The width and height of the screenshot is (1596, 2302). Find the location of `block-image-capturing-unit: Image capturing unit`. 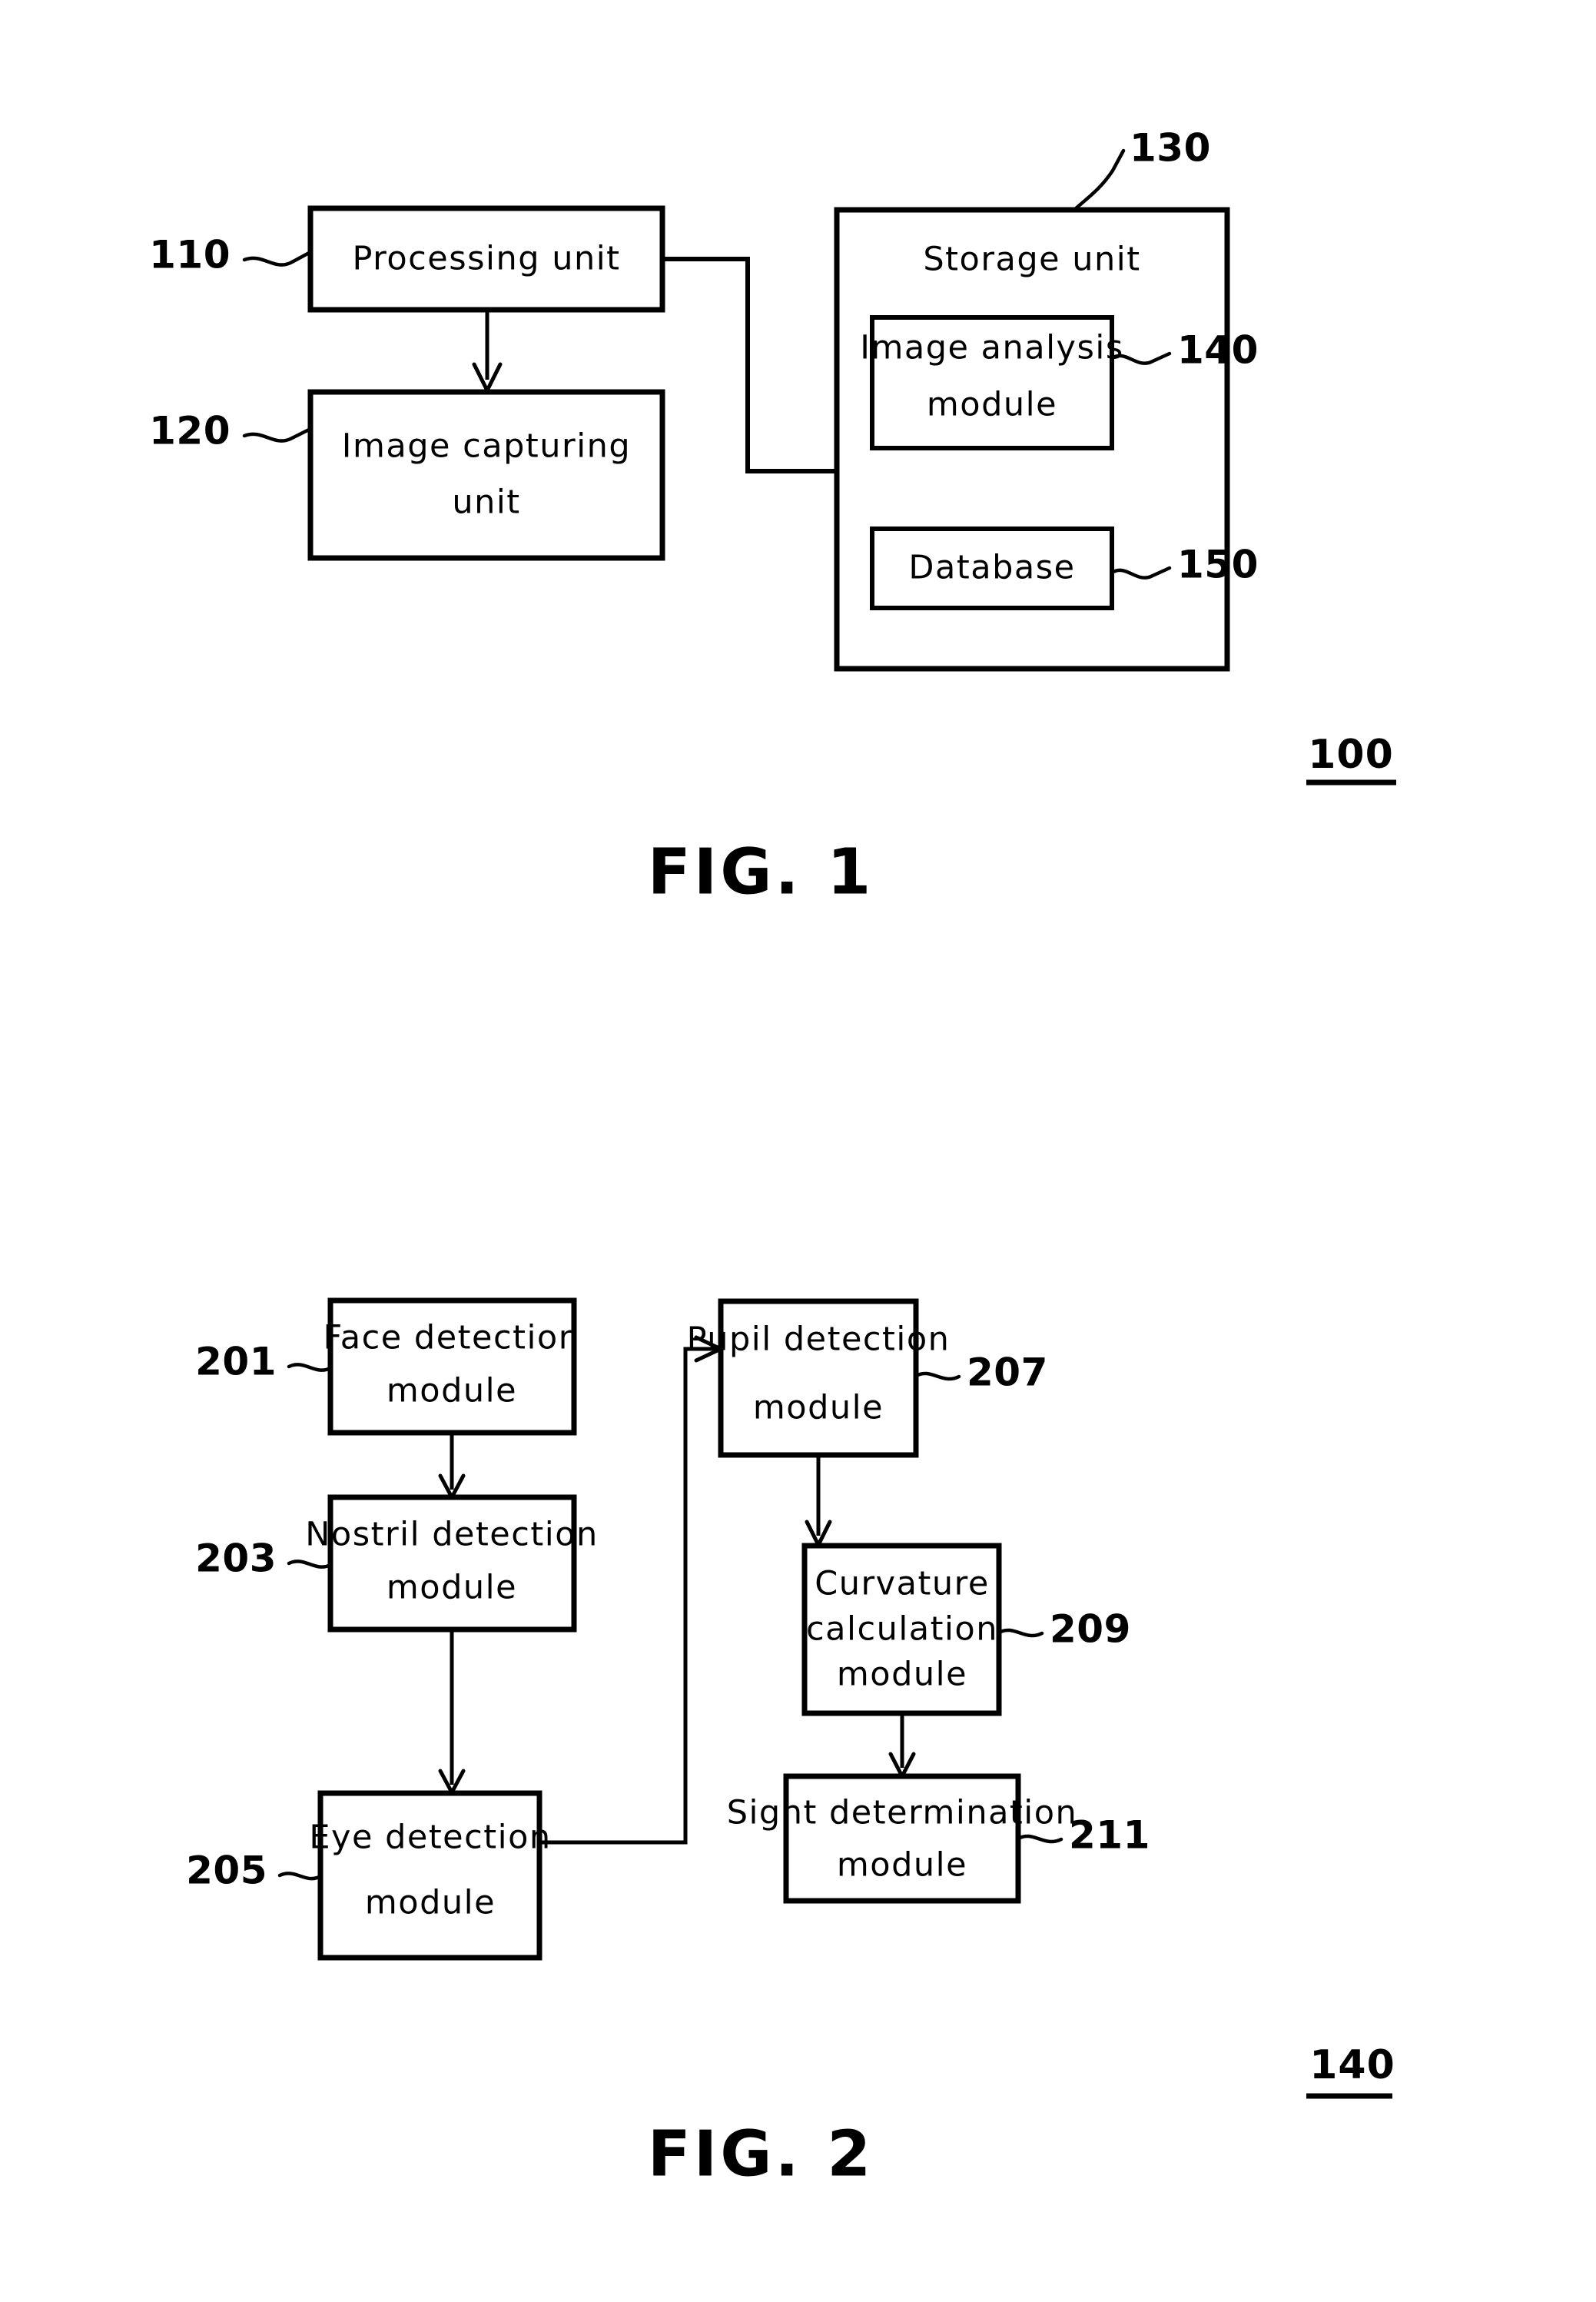

block-image-capturing-unit: Image capturing unit is located at coordinates (486, 475).